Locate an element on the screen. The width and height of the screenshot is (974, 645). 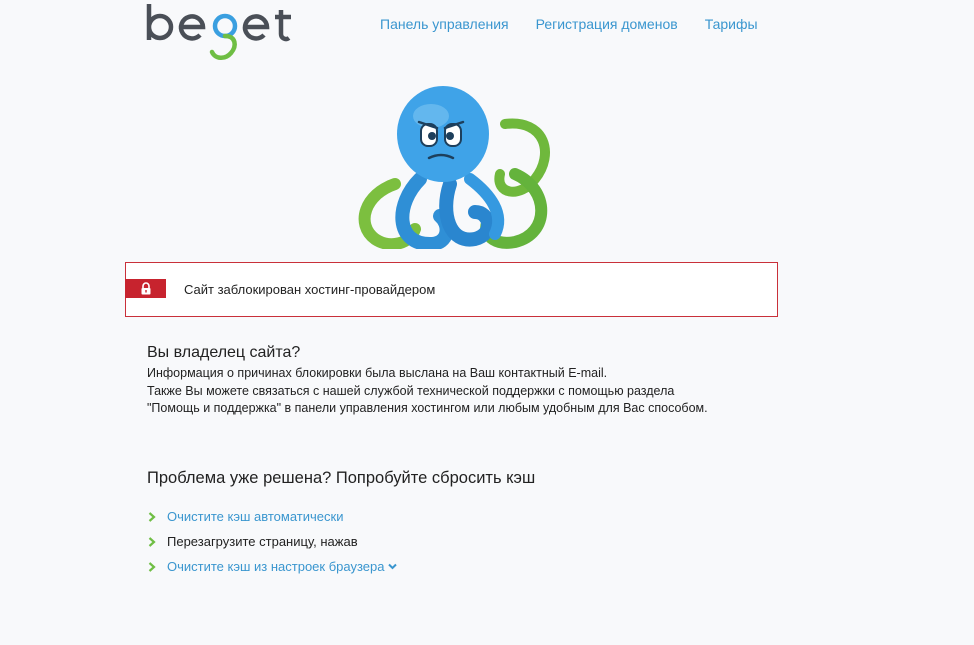
octopus-mascot-image is located at coordinates (455, 169).